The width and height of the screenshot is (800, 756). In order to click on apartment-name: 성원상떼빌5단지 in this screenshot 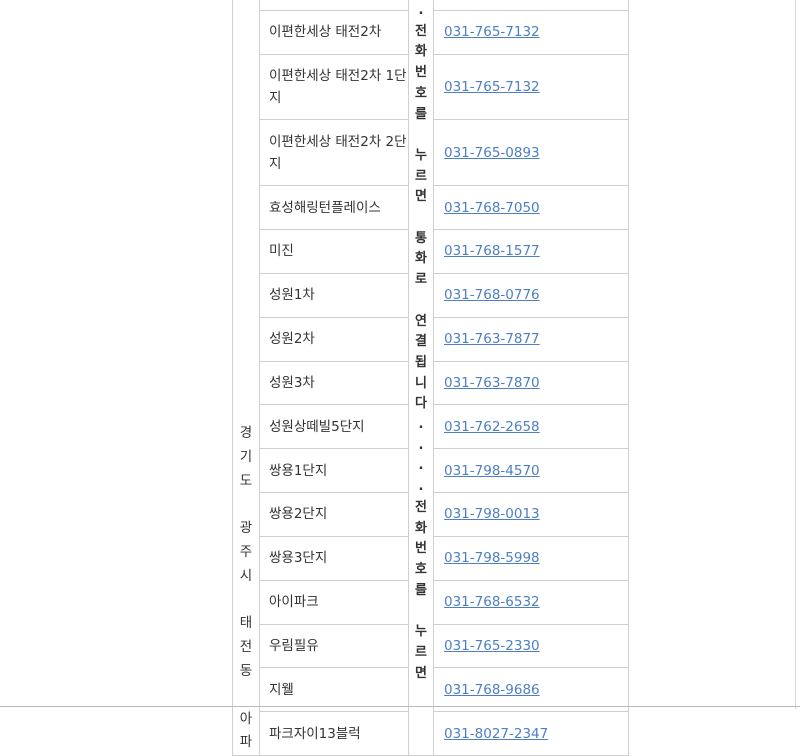, I will do `click(334, 427)`.